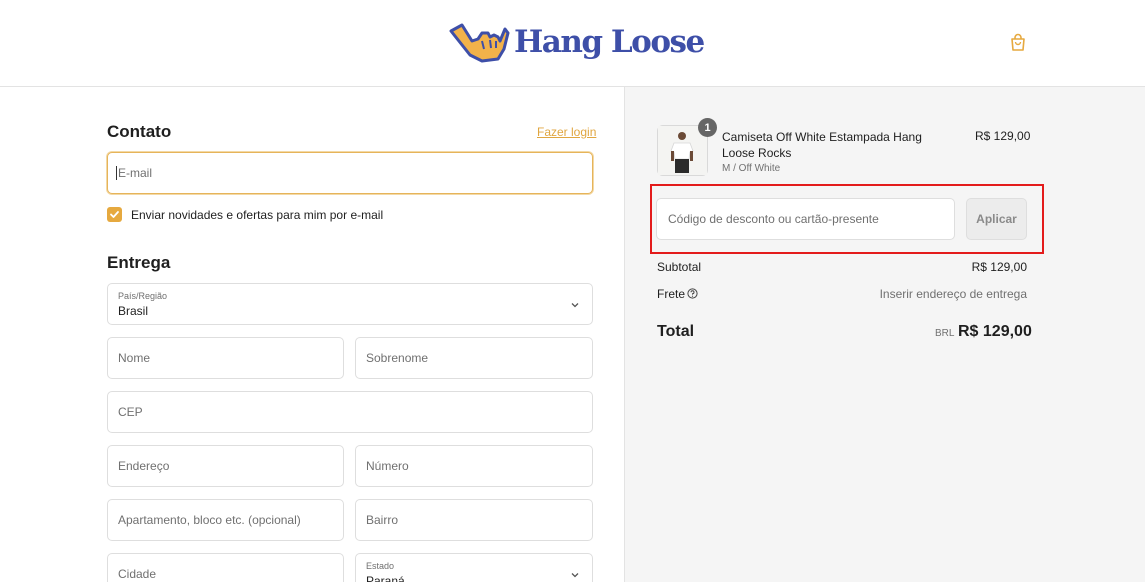 Image resolution: width=1145 pixels, height=582 pixels. I want to click on apartment-field: Apartamento, bloco etc. (opcional), so click(225, 520).